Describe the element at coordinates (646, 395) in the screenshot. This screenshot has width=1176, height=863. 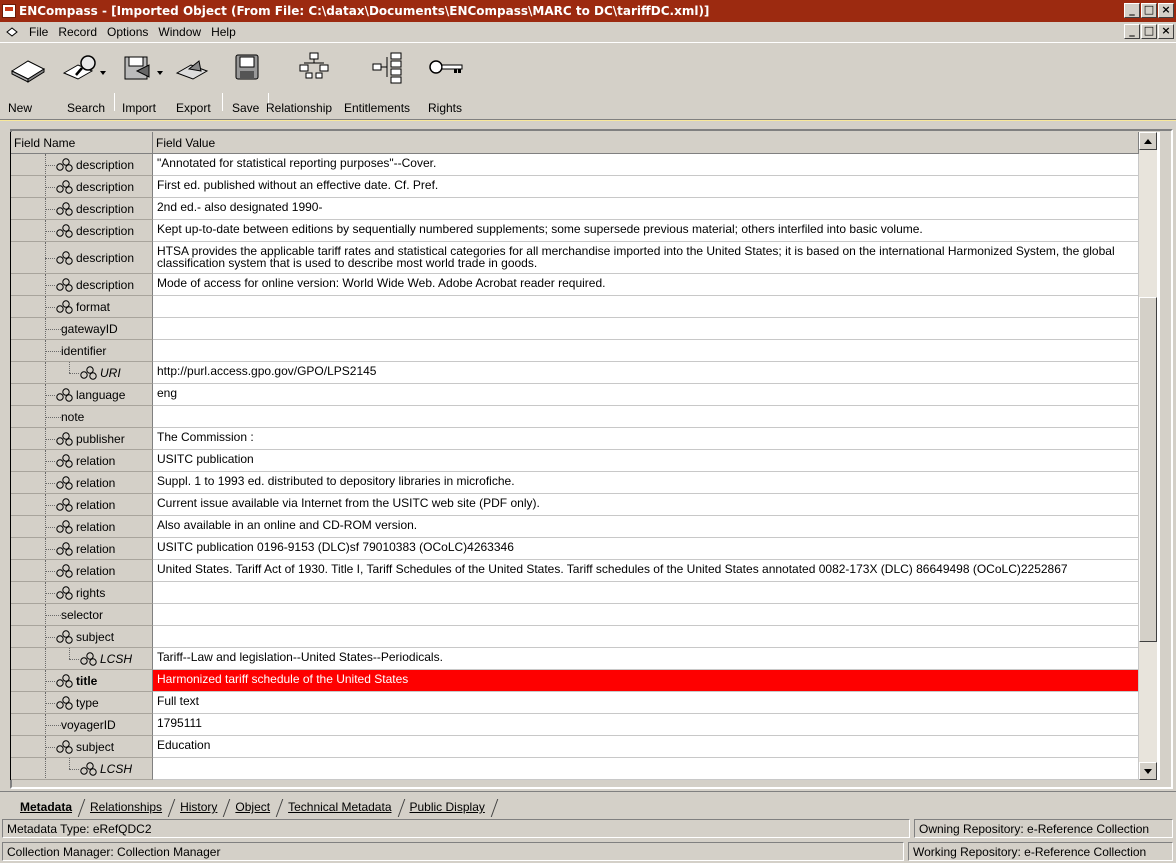
I see `field-value-cell: eng` at that location.